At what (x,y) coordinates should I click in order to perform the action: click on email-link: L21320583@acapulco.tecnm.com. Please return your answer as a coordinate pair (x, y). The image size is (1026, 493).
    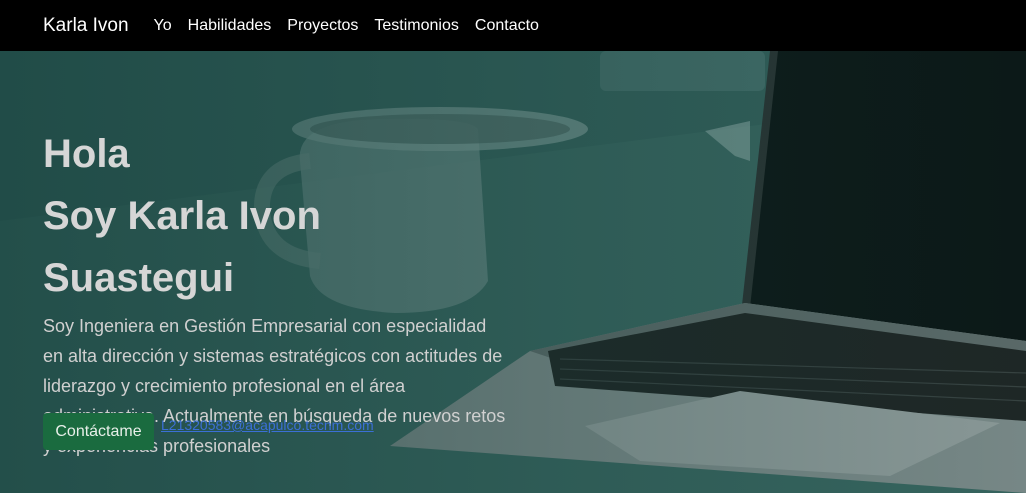
    Looking at the image, I should click on (267, 425).